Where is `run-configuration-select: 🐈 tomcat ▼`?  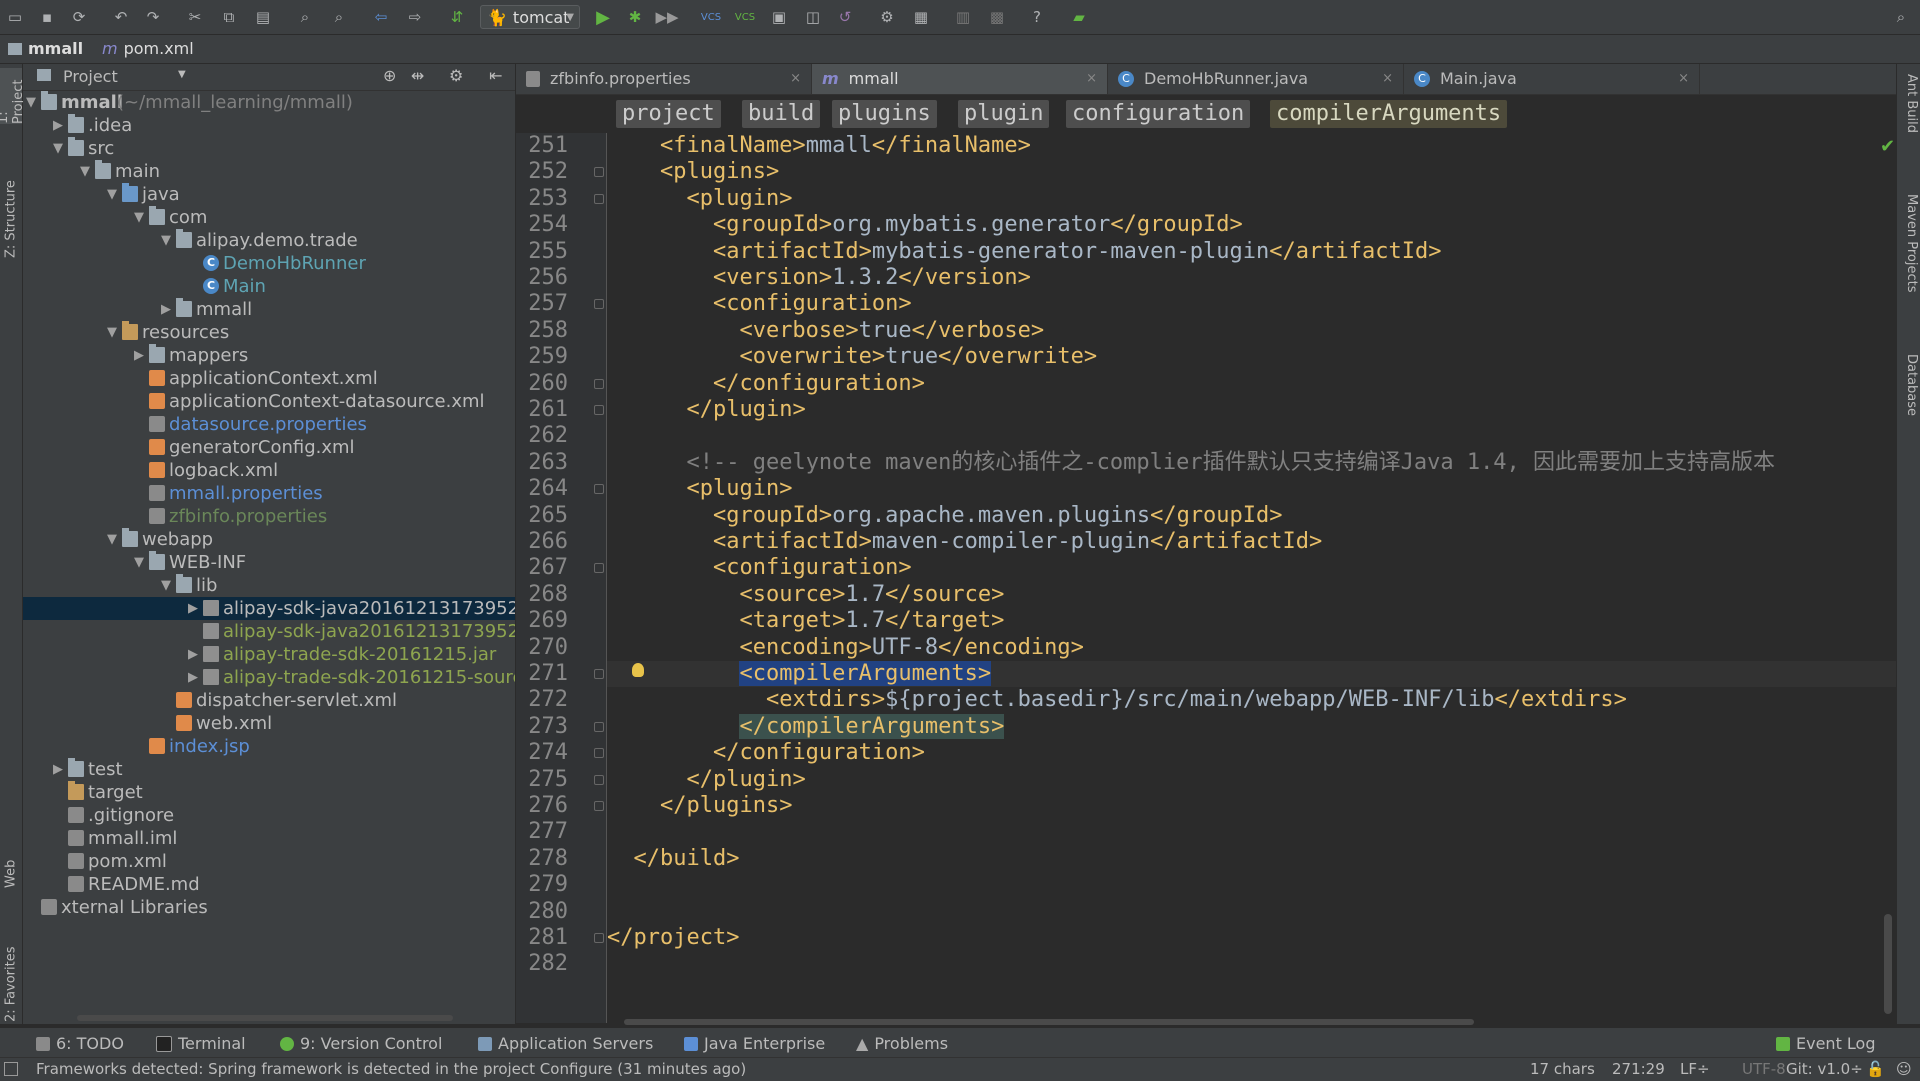 run-configuration-select: 🐈 tomcat ▼ is located at coordinates (530, 17).